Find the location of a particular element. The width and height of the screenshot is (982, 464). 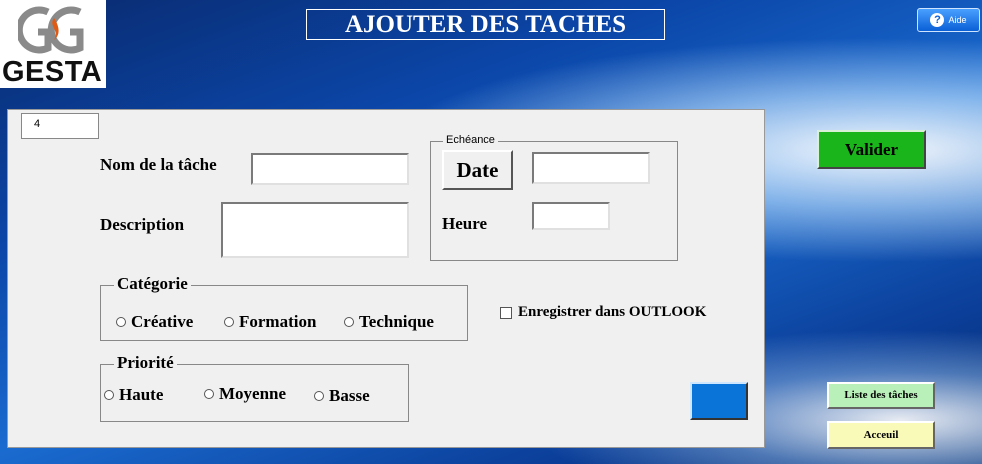

radio-formation: Formation is located at coordinates (270, 322).